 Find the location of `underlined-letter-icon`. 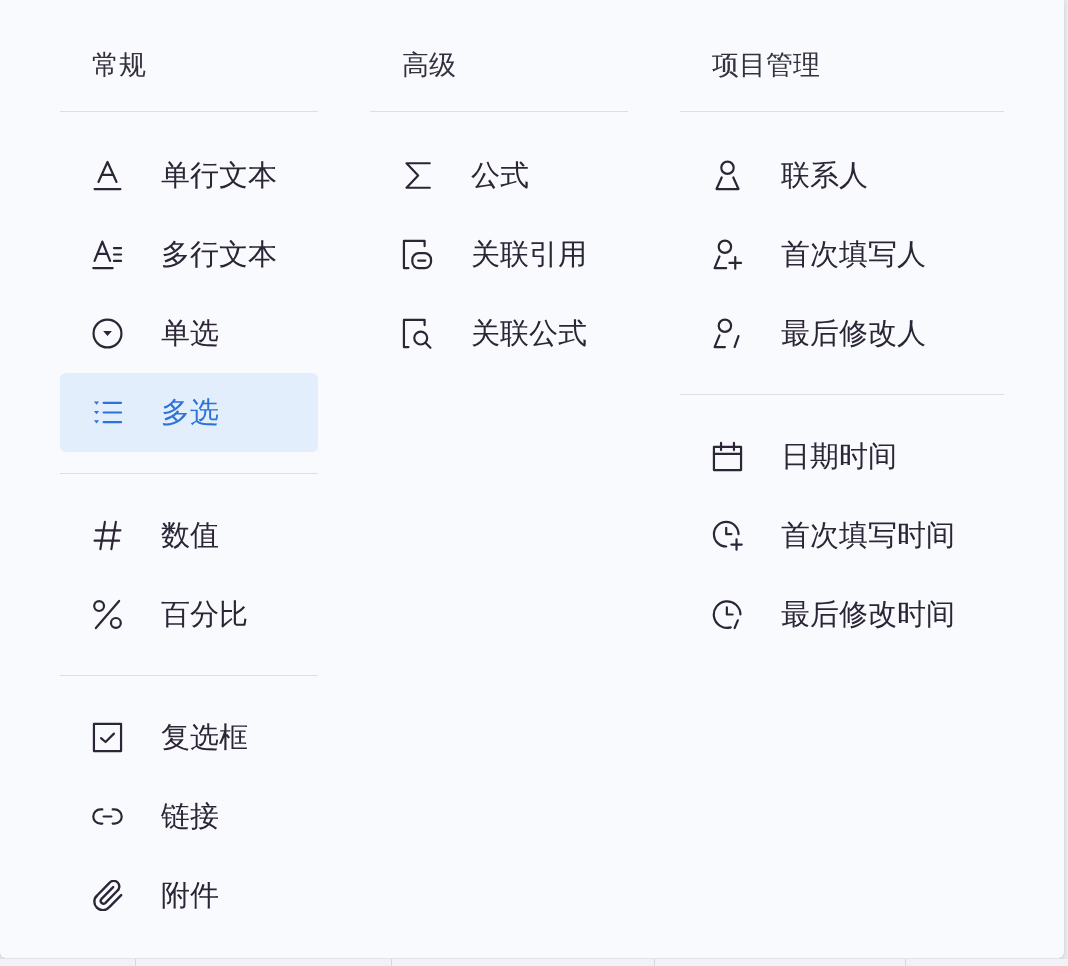

underlined-letter-icon is located at coordinates (107, 175).